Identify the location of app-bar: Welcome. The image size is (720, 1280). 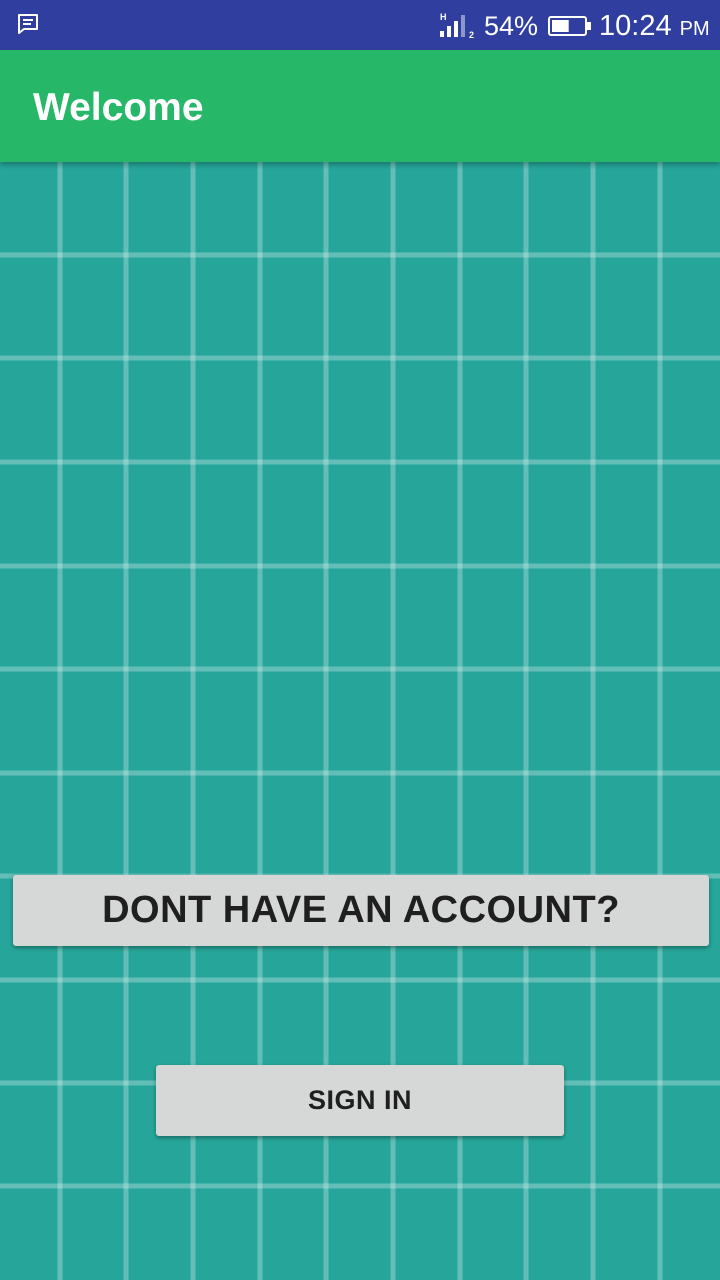
(360, 106).